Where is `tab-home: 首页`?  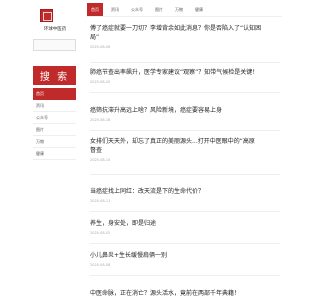
tab-home: 首页 is located at coordinates (95, 9).